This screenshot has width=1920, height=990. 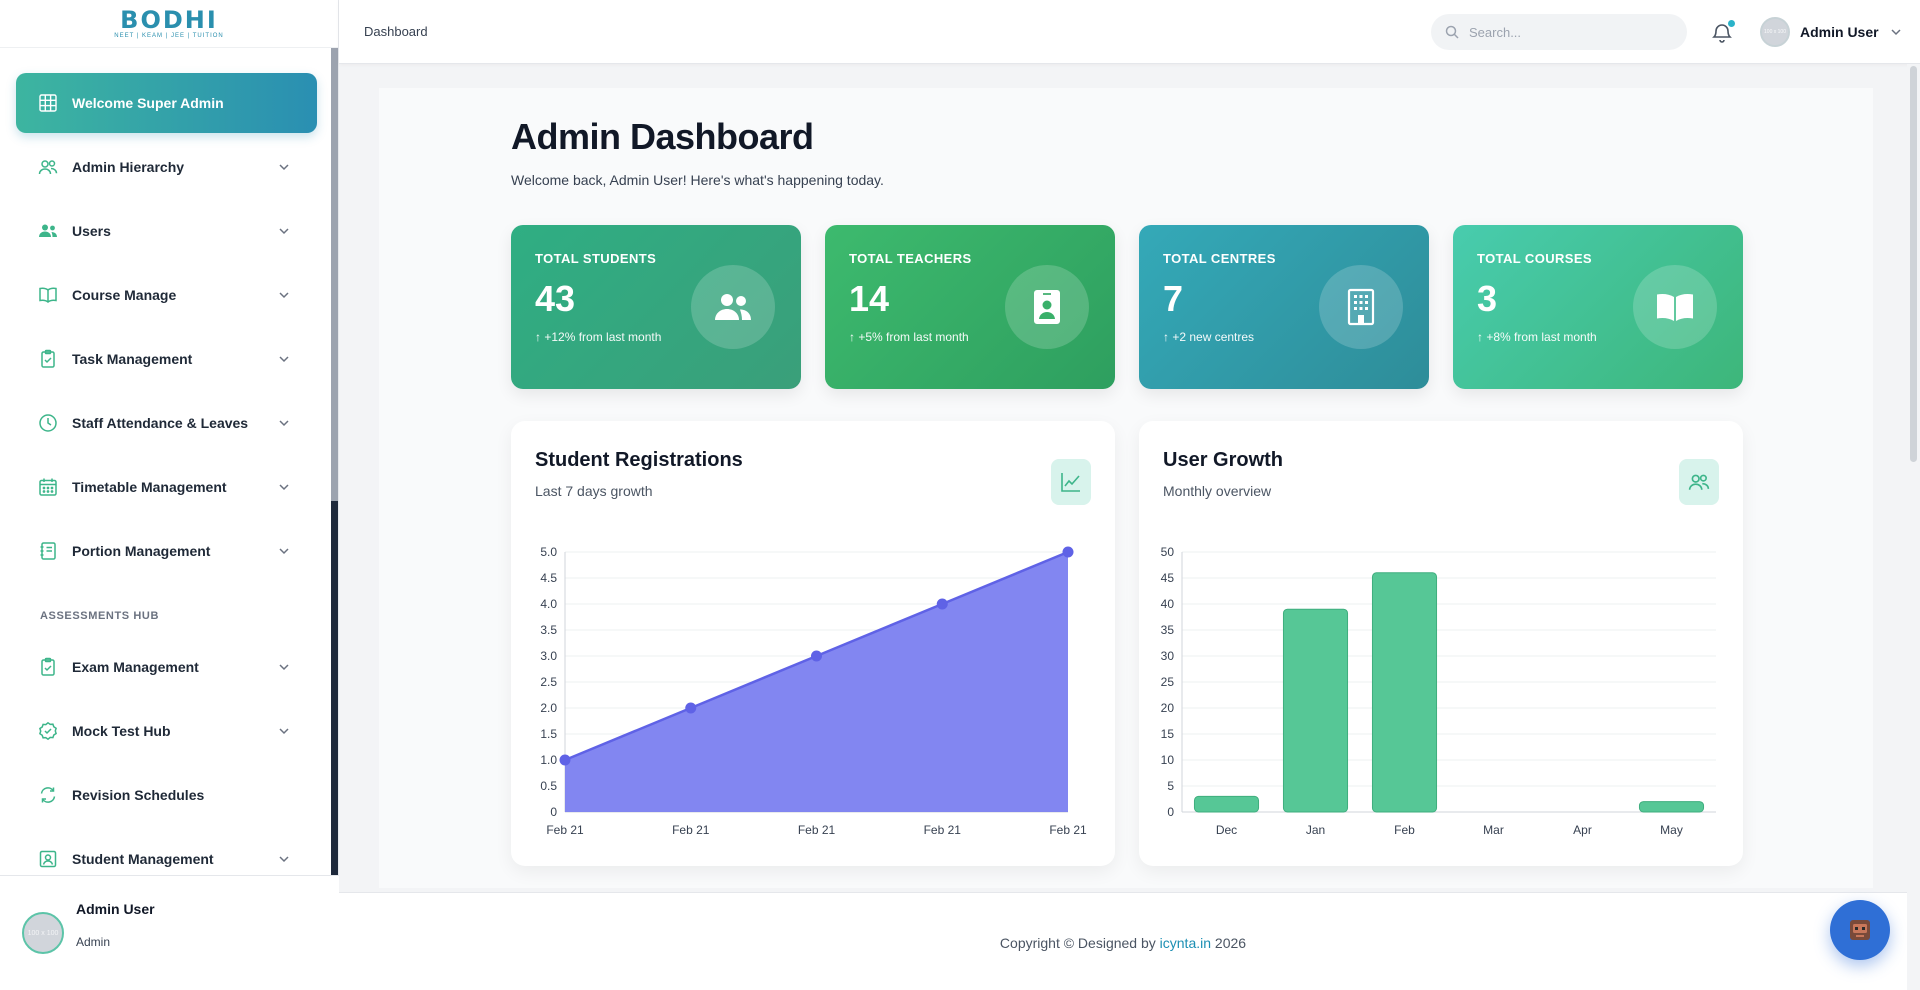 I want to click on sidebar-item-users: Users, so click(x=166, y=231).